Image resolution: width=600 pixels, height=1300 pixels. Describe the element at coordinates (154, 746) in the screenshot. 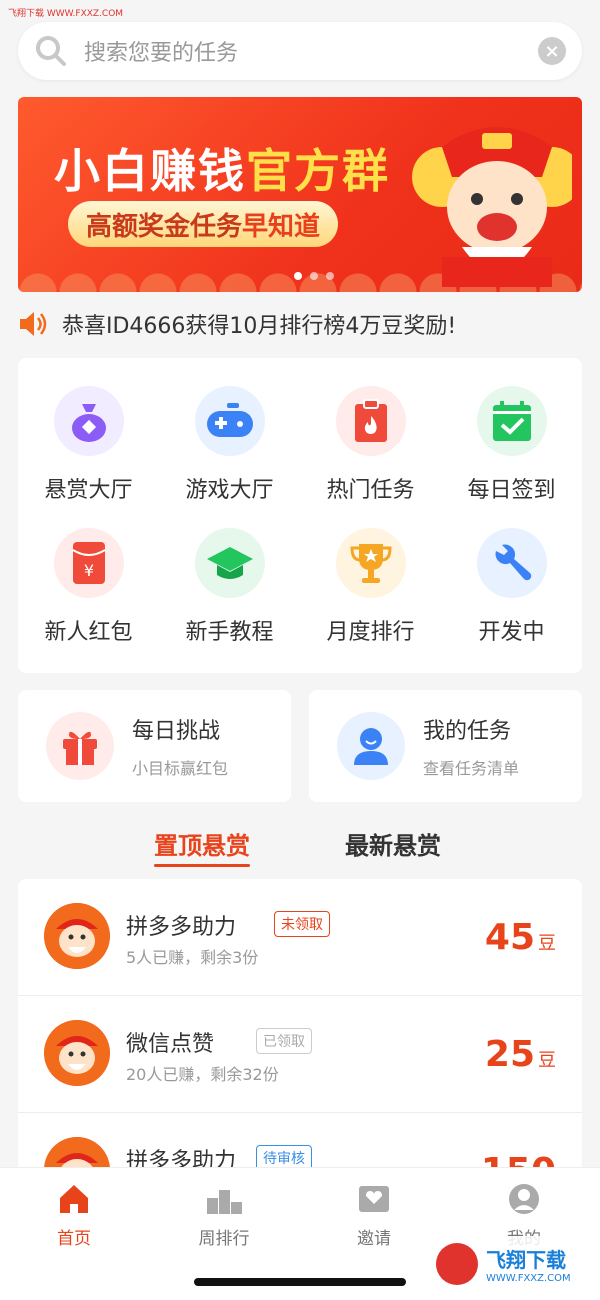

I see `daily-challenge-card: 每日挑战 小目标赢红包` at that location.